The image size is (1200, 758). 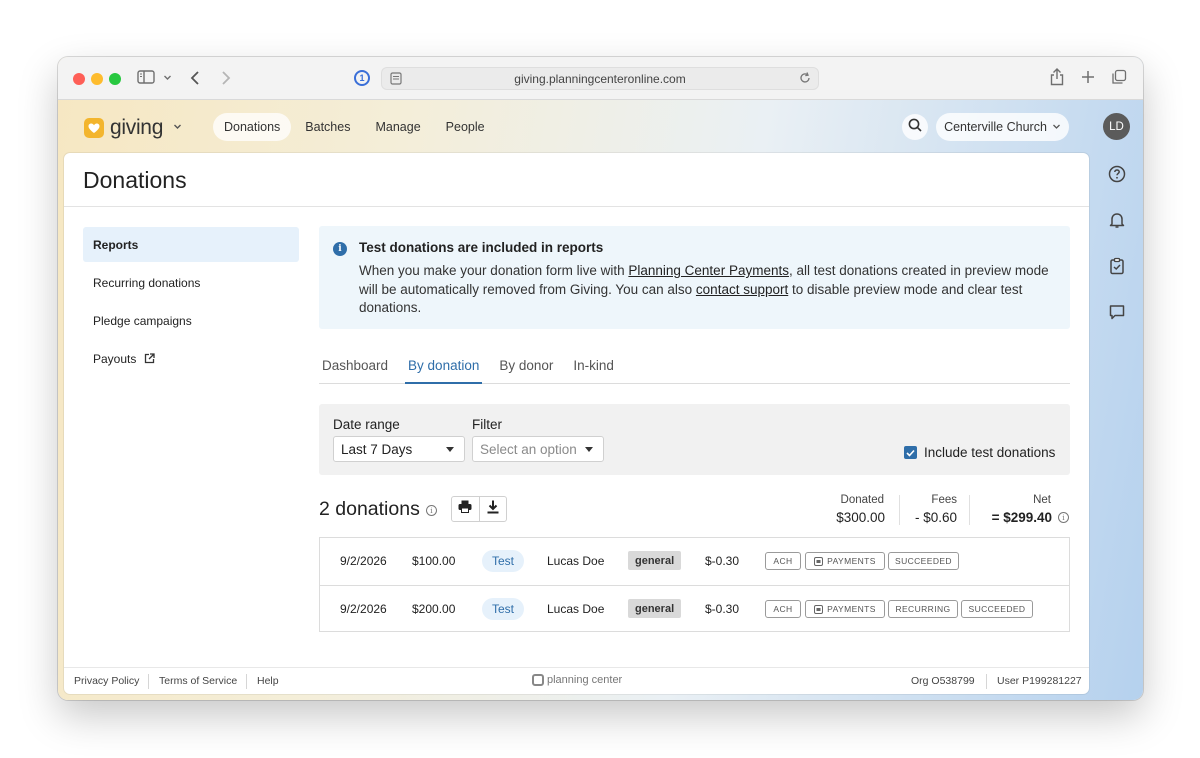 I want to click on donation-date: 9/2/2026, so click(x=363, y=609).